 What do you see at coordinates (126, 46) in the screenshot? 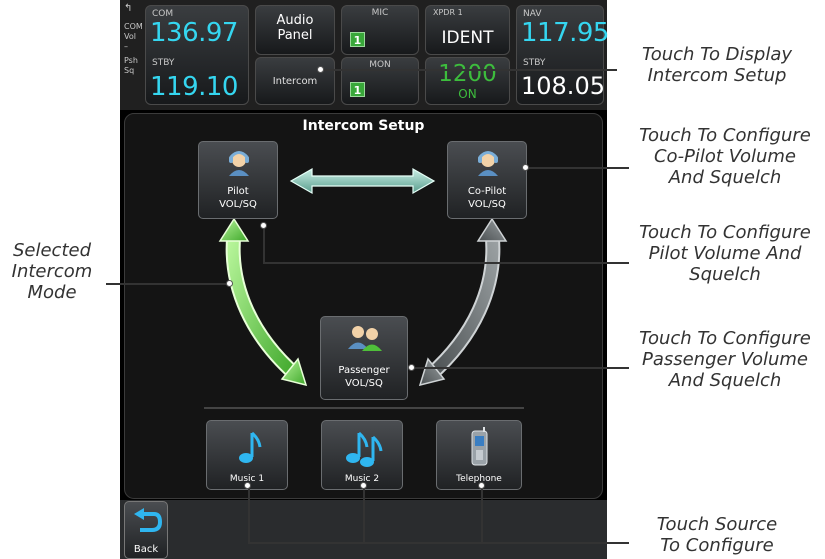
I see `side-dash: –` at bounding box center [126, 46].